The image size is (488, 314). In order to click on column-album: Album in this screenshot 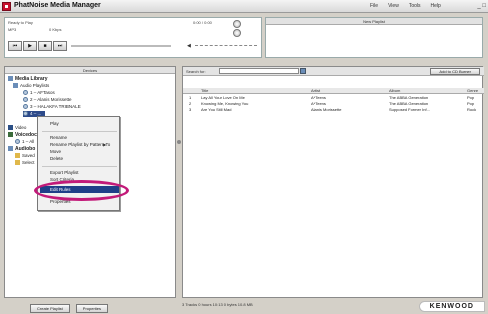, I will do `click(427, 91)`.